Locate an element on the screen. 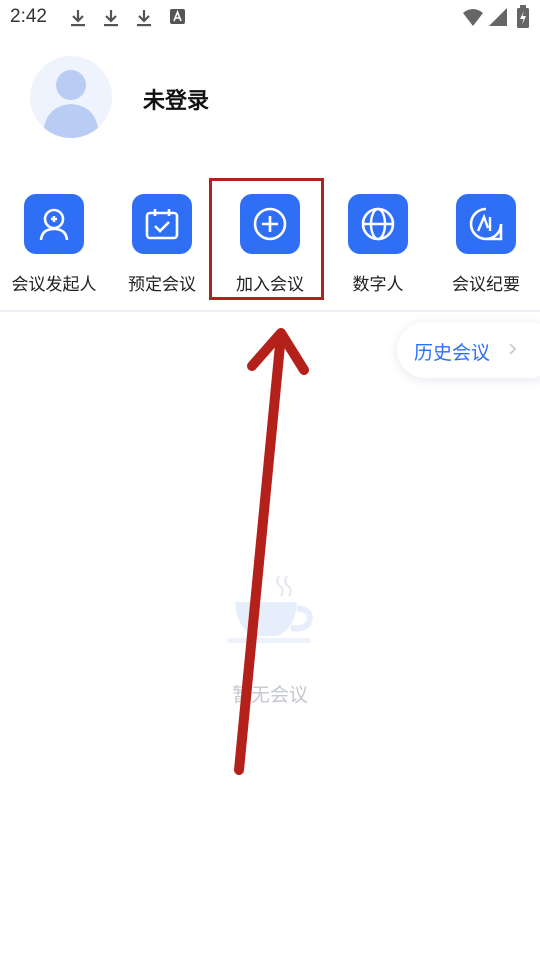  chevron-right-icon is located at coordinates (513, 349).